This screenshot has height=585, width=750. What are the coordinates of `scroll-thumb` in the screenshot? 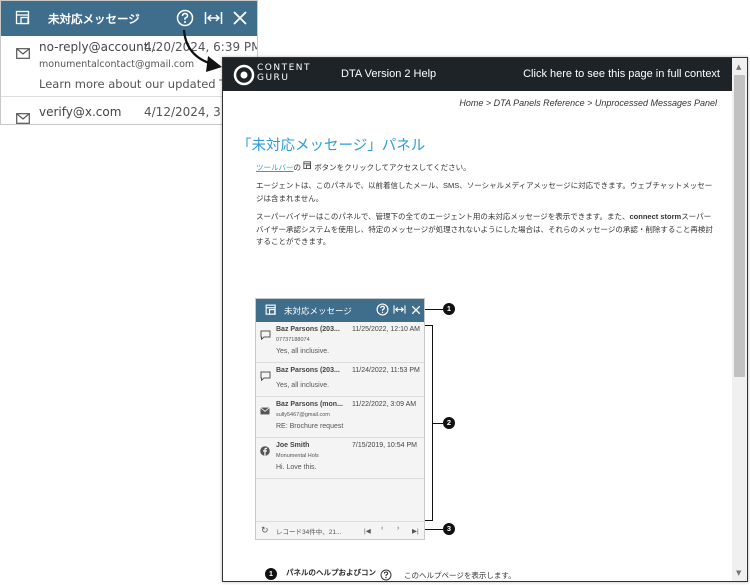 It's located at (739, 226).